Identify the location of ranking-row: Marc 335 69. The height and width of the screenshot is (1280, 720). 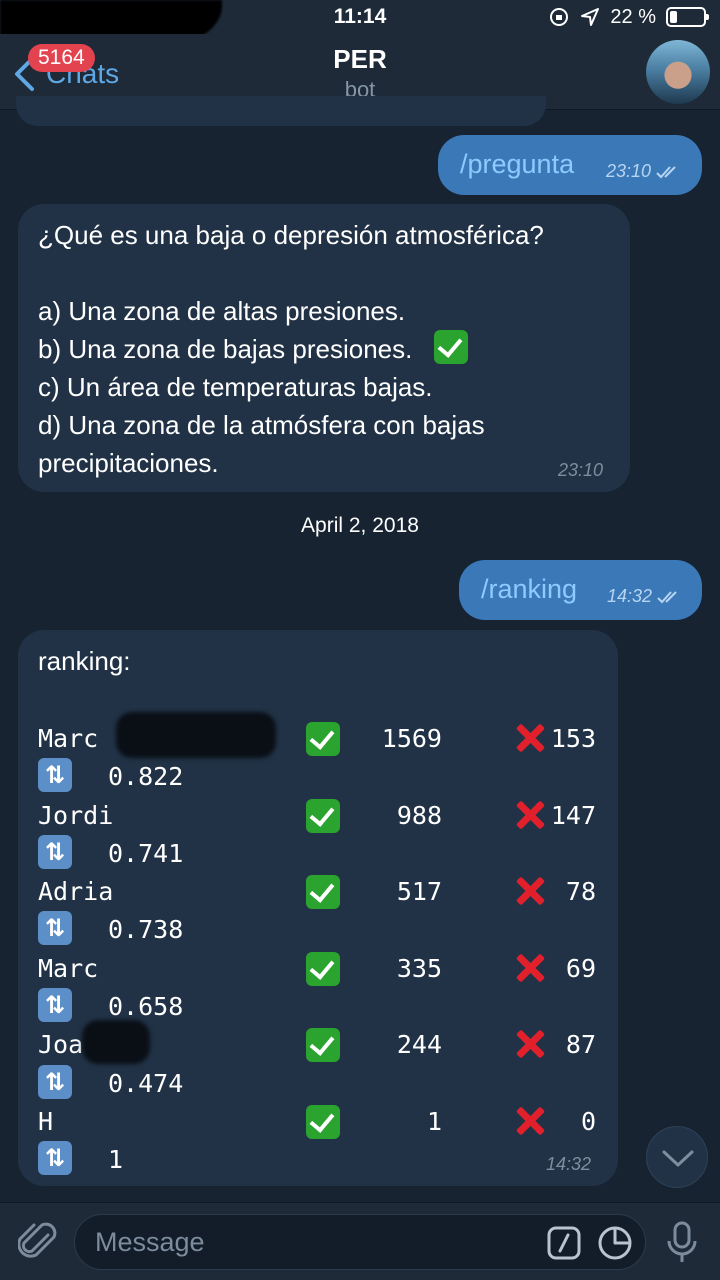
(328, 969).